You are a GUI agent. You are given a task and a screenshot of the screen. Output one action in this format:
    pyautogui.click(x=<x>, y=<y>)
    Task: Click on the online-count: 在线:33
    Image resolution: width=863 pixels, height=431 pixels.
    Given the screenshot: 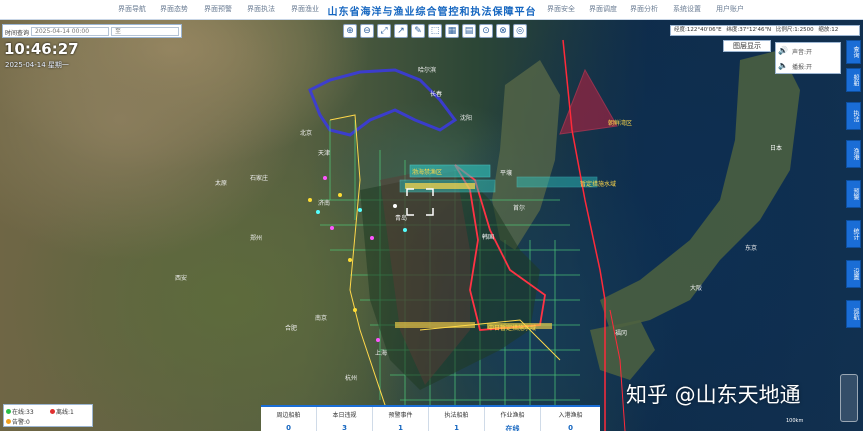 What is the action you would take?
    pyautogui.click(x=23, y=412)
    